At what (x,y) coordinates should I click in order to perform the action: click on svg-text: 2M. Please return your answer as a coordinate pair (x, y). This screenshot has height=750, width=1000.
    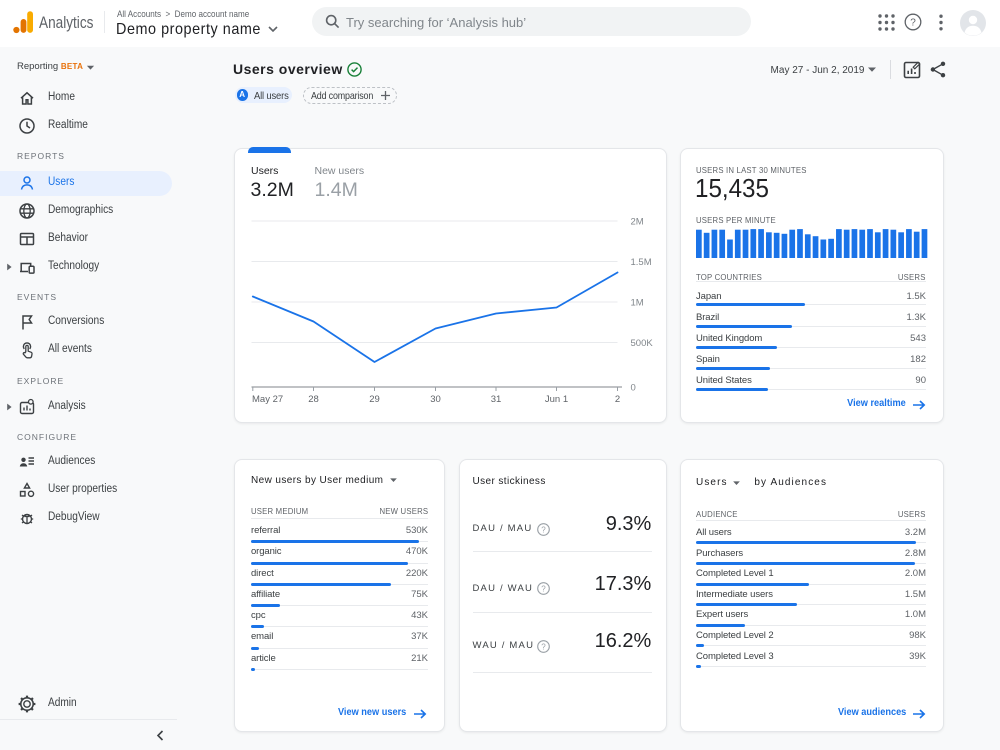
    Looking at the image, I should click on (636, 221).